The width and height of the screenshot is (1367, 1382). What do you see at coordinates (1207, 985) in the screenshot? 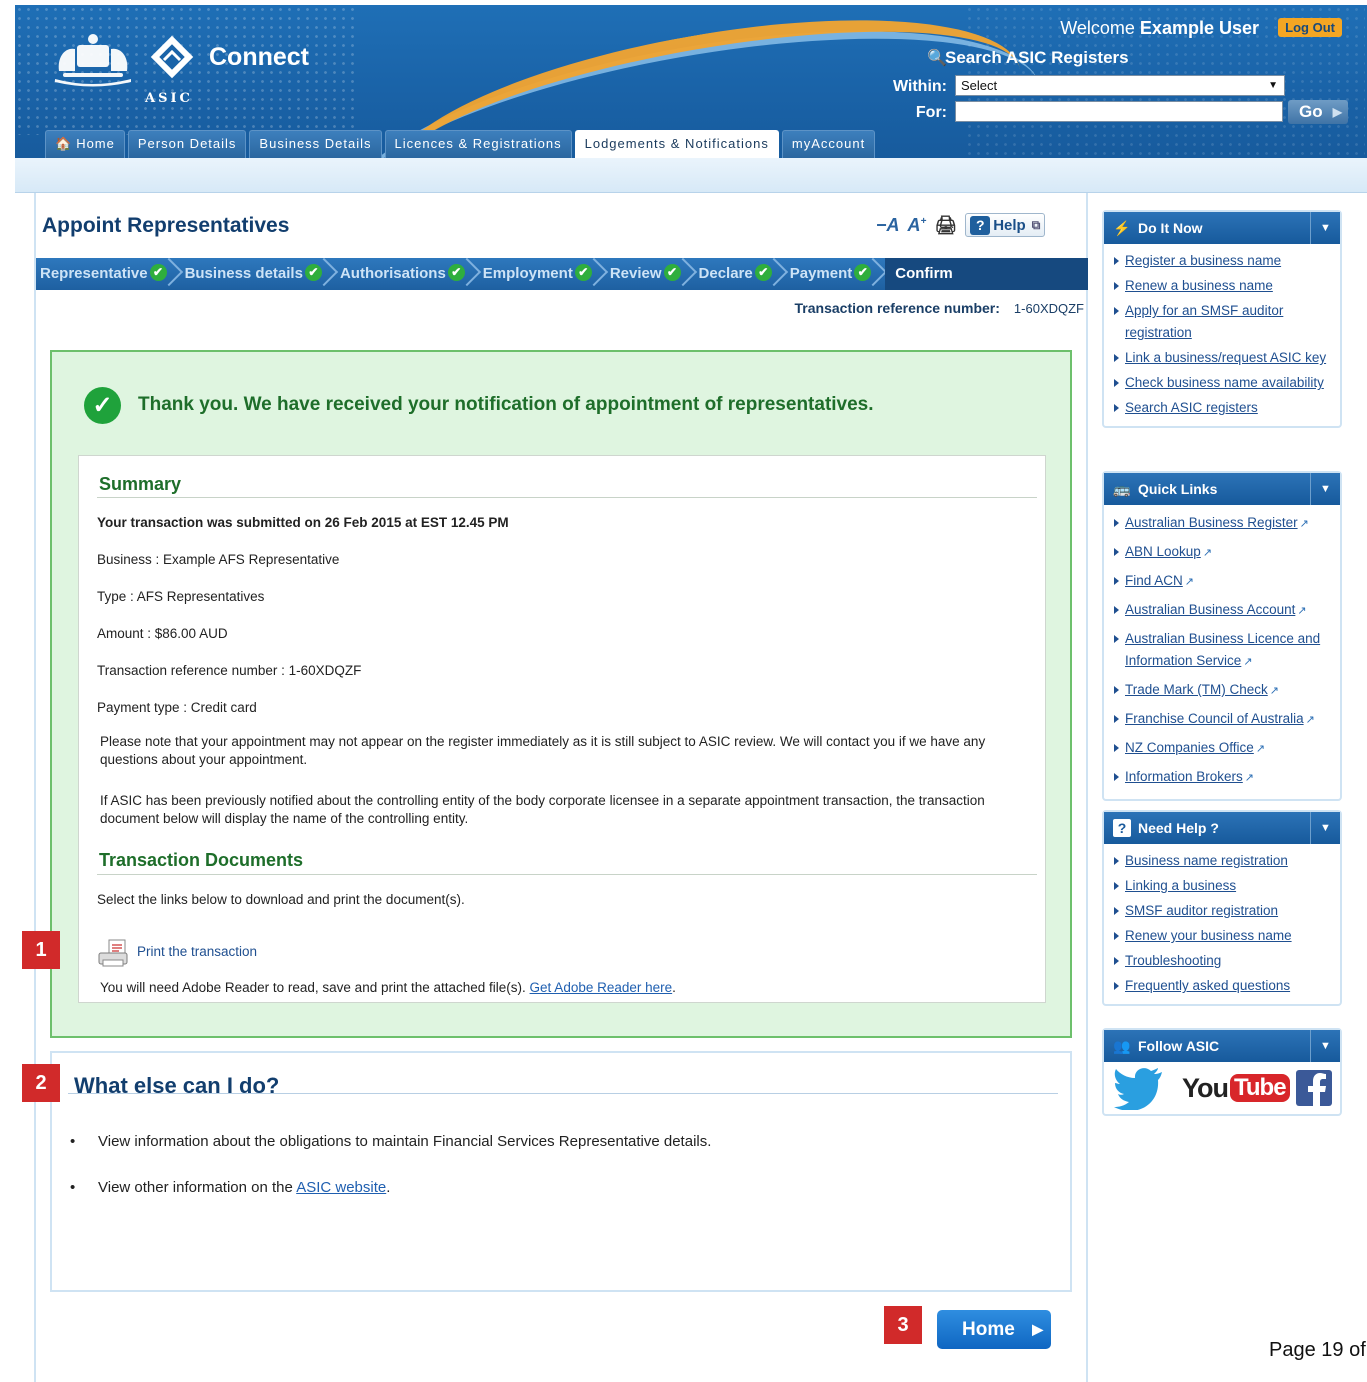
I see `faq-link: Frequently asked questions` at bounding box center [1207, 985].